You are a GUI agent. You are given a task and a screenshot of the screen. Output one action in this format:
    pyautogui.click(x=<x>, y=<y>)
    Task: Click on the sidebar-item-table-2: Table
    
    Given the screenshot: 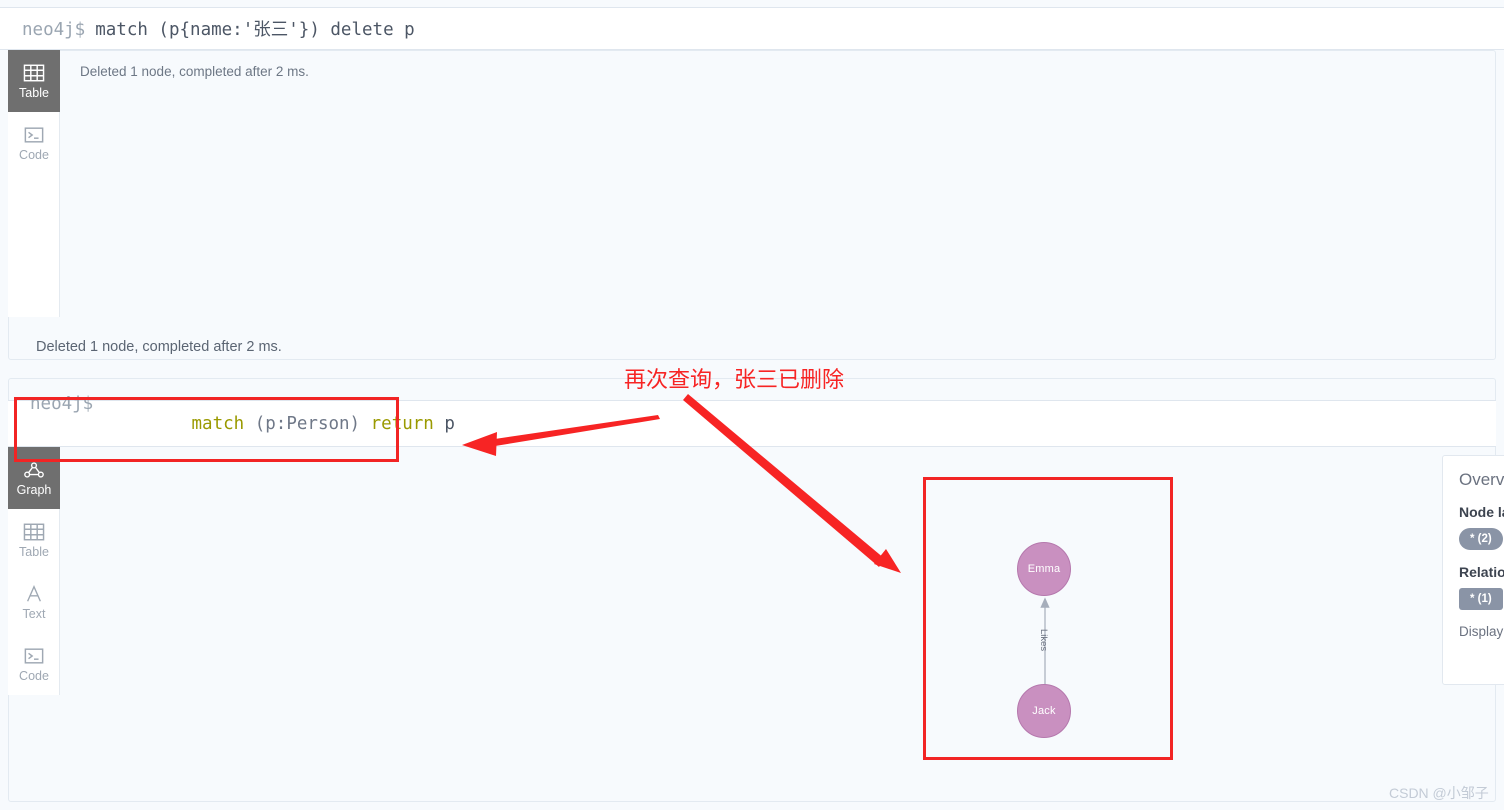 What is the action you would take?
    pyautogui.click(x=34, y=540)
    